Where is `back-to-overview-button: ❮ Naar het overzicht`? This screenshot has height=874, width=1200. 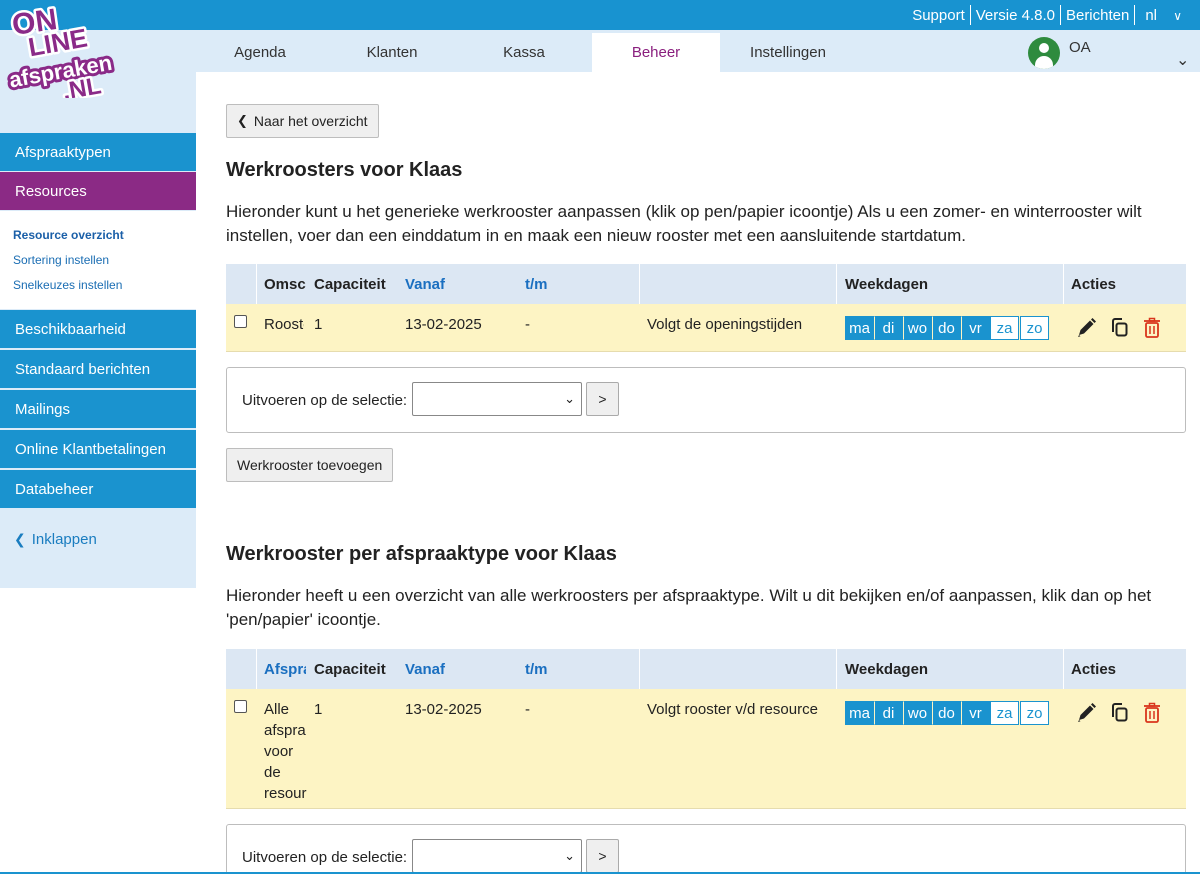 back-to-overview-button: ❮ Naar het overzicht is located at coordinates (302, 121).